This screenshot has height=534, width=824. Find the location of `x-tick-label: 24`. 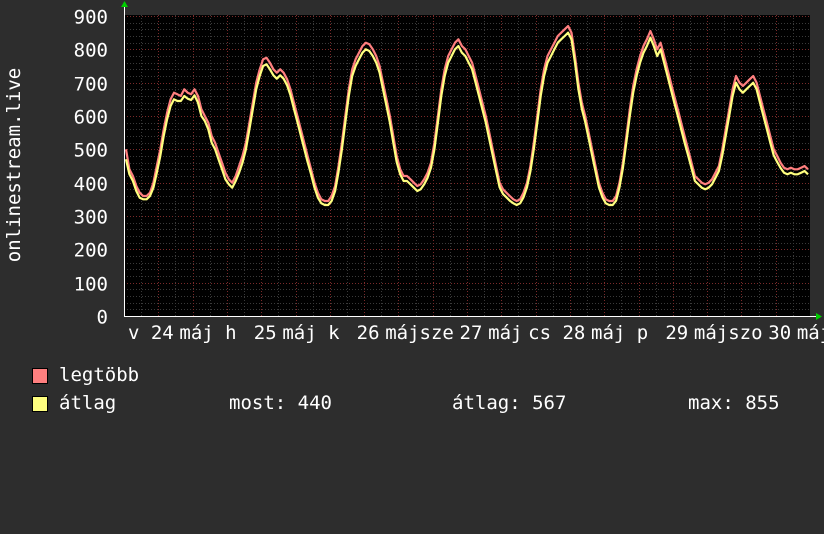

x-tick-label: 24 is located at coordinates (162, 333).